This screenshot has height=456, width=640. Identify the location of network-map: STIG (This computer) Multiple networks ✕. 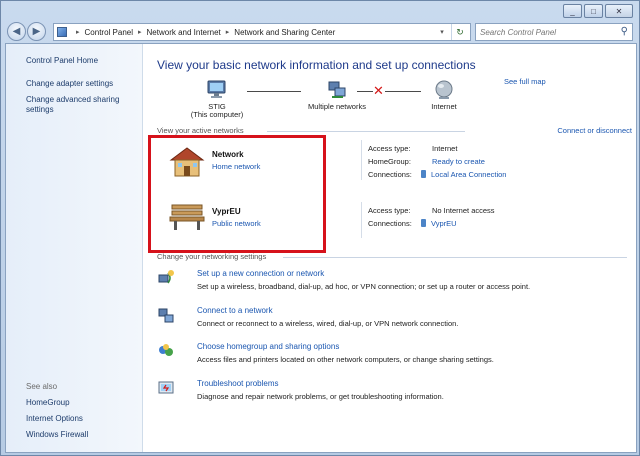
(337, 102).